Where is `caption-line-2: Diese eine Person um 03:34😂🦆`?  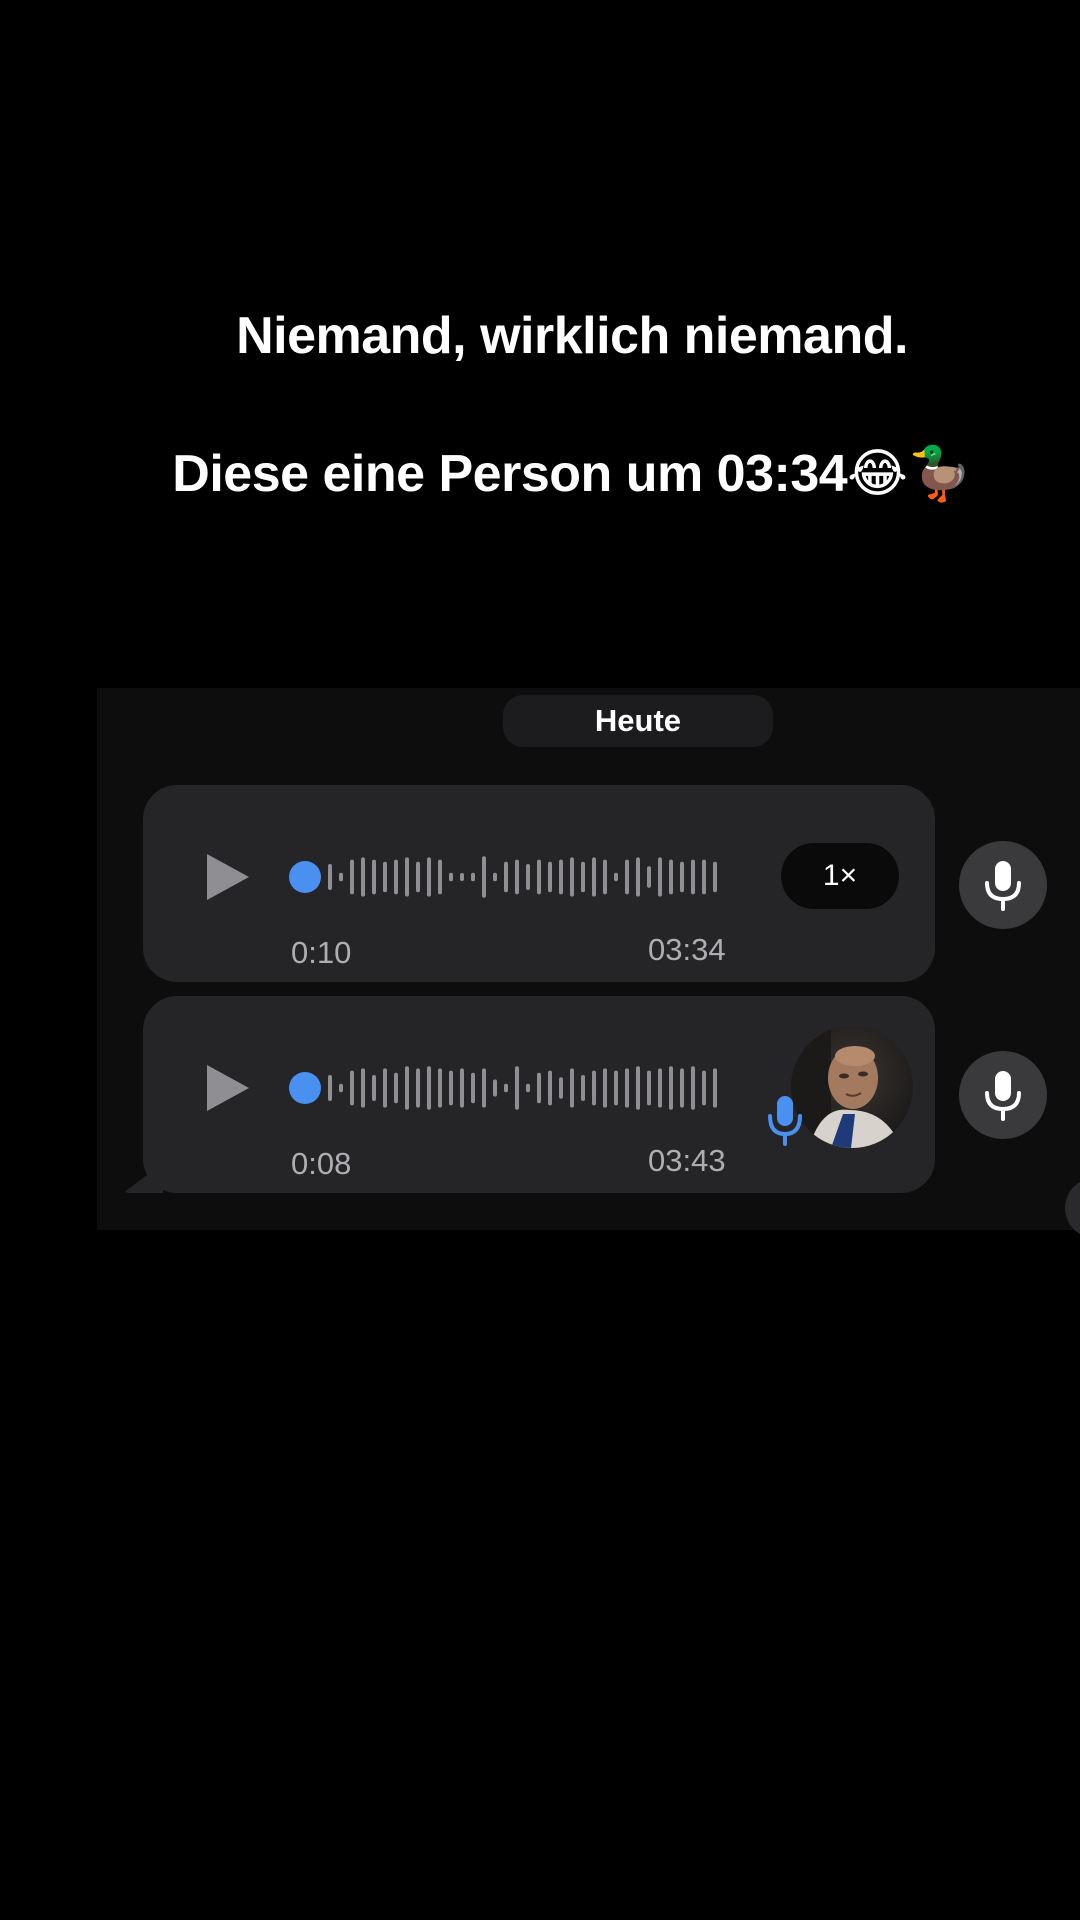 caption-line-2: Diese eine Person um 03:34😂🦆 is located at coordinates (572, 474).